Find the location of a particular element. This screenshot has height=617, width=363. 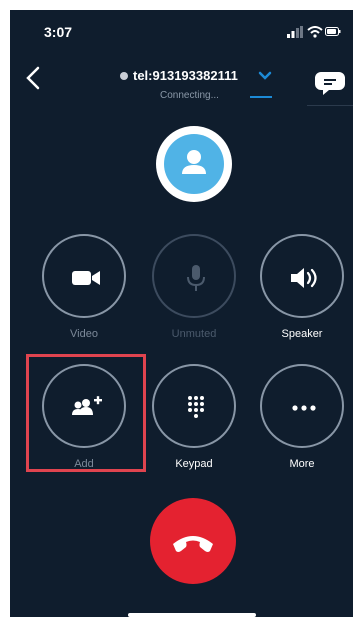

speaker-label: Speaker is located at coordinates (302, 334).